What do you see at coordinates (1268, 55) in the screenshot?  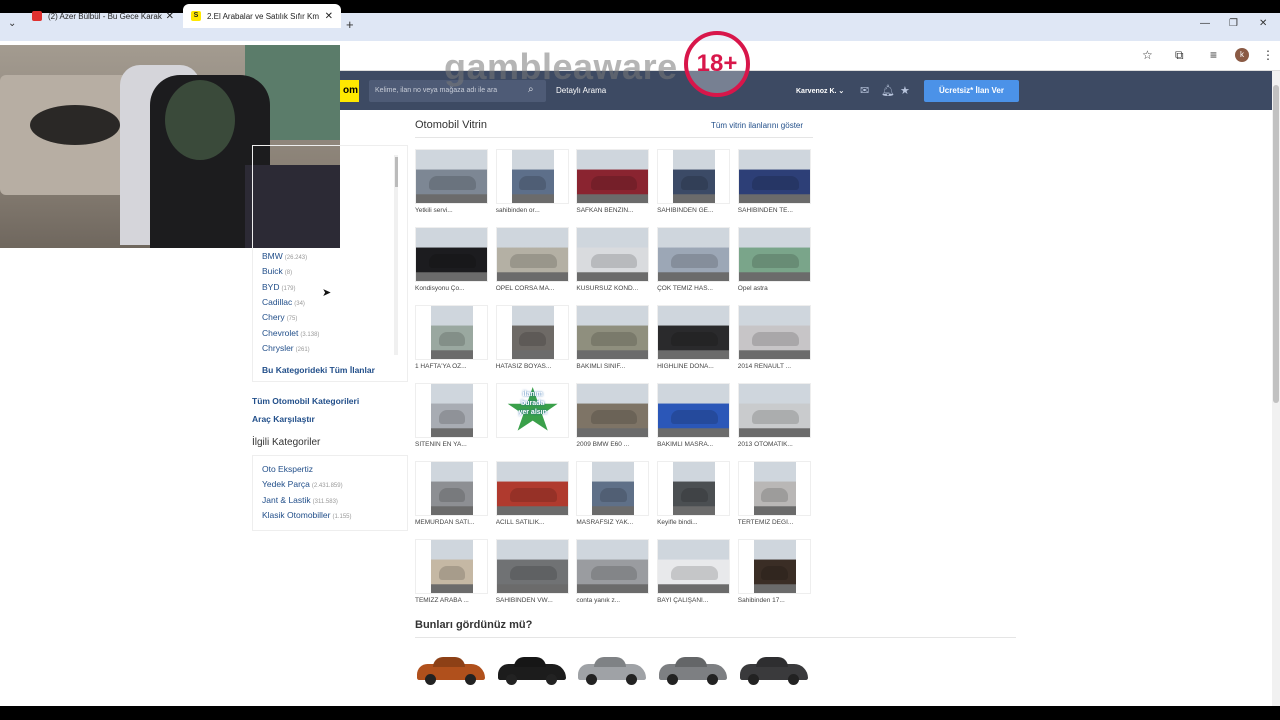 I see `menu-icon: ⋮` at bounding box center [1268, 55].